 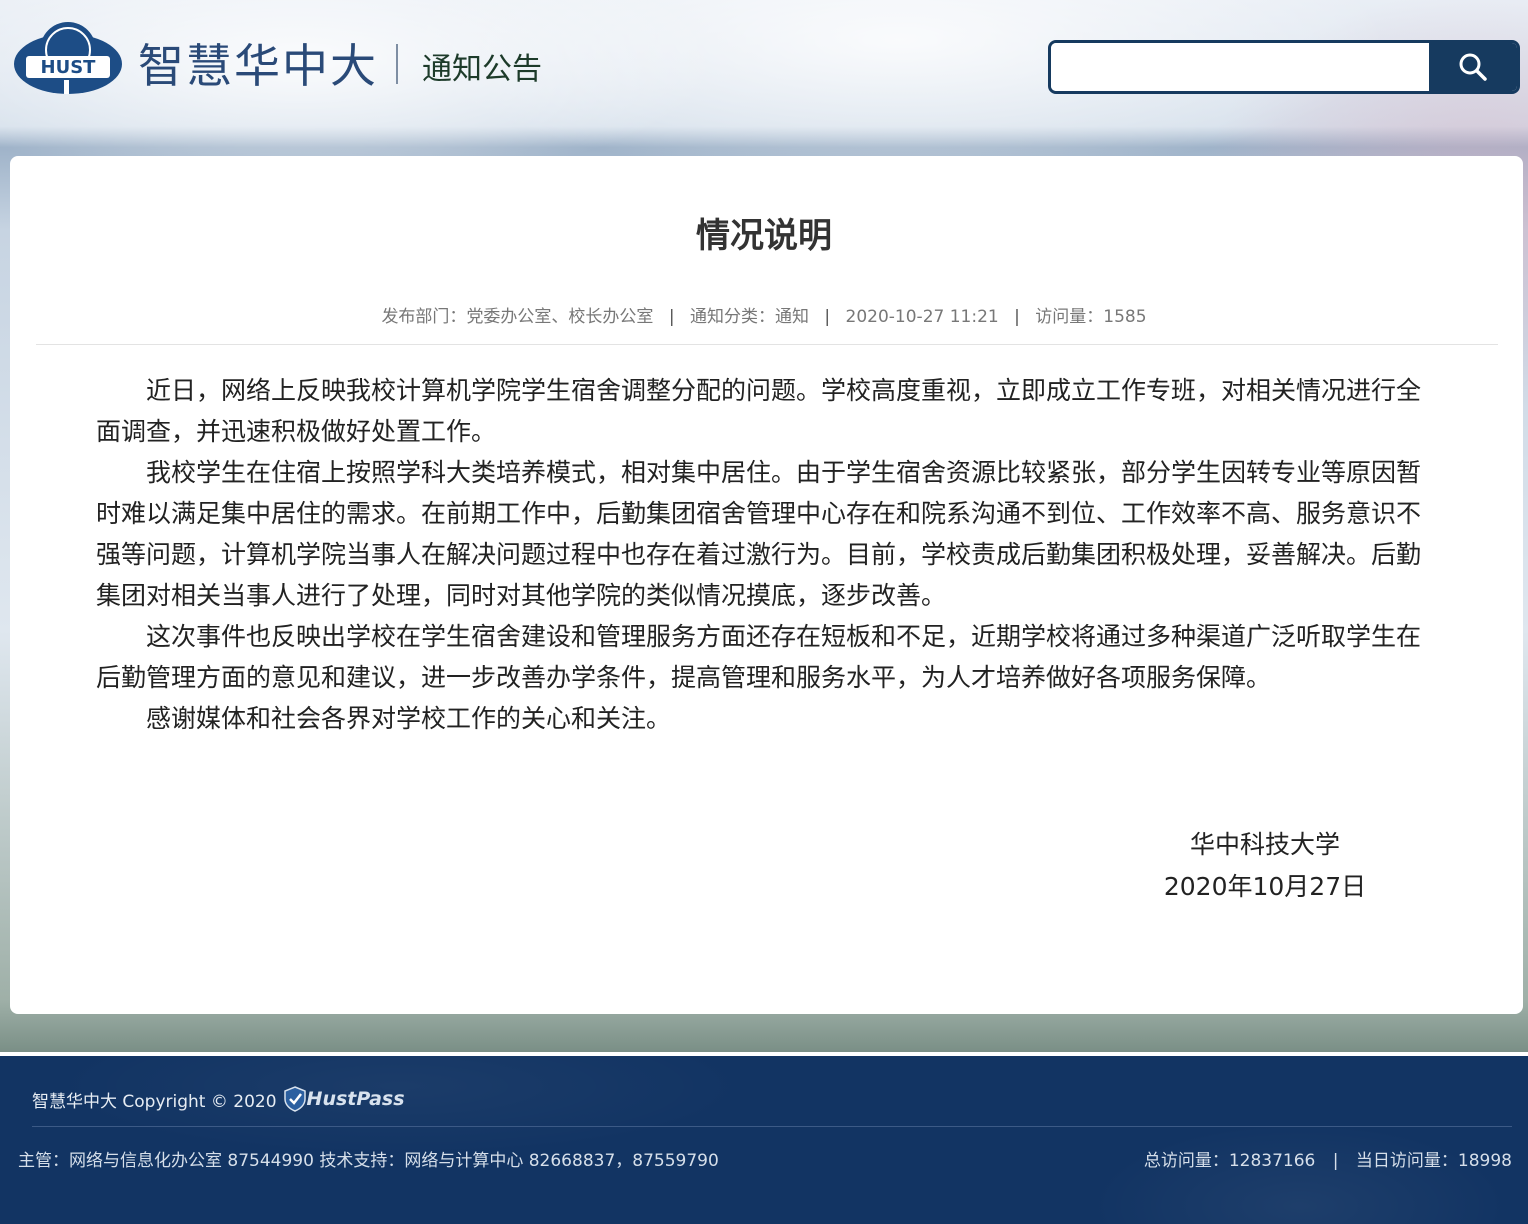 What do you see at coordinates (767, 344) in the screenshot?
I see `title-divider` at bounding box center [767, 344].